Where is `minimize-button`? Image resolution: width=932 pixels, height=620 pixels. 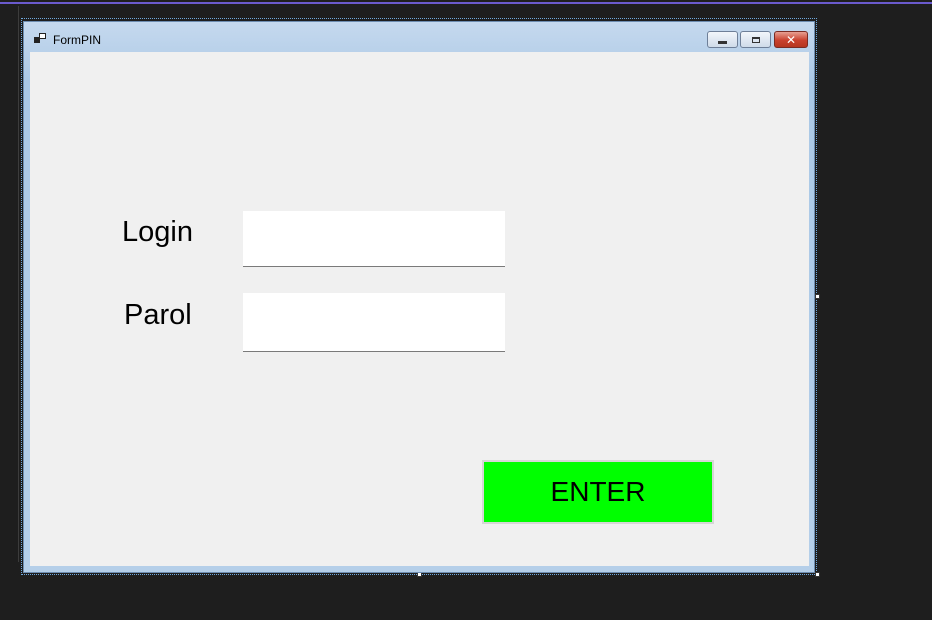
minimize-button is located at coordinates (722, 39).